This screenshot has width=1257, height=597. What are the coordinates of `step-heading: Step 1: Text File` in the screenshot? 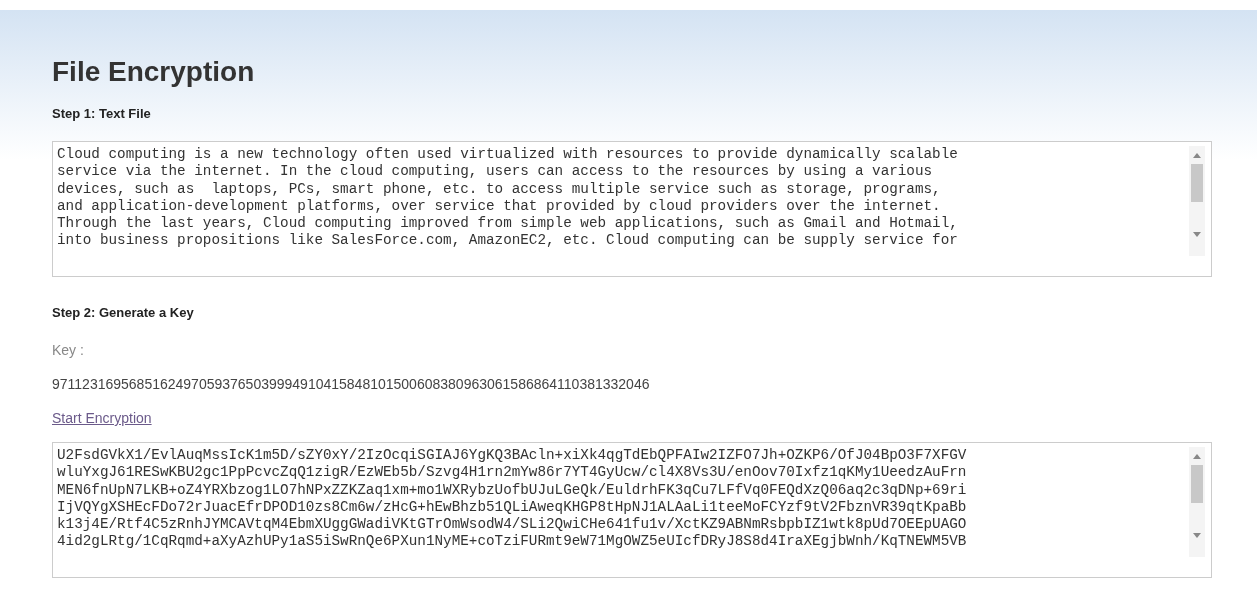 It's located at (101, 113).